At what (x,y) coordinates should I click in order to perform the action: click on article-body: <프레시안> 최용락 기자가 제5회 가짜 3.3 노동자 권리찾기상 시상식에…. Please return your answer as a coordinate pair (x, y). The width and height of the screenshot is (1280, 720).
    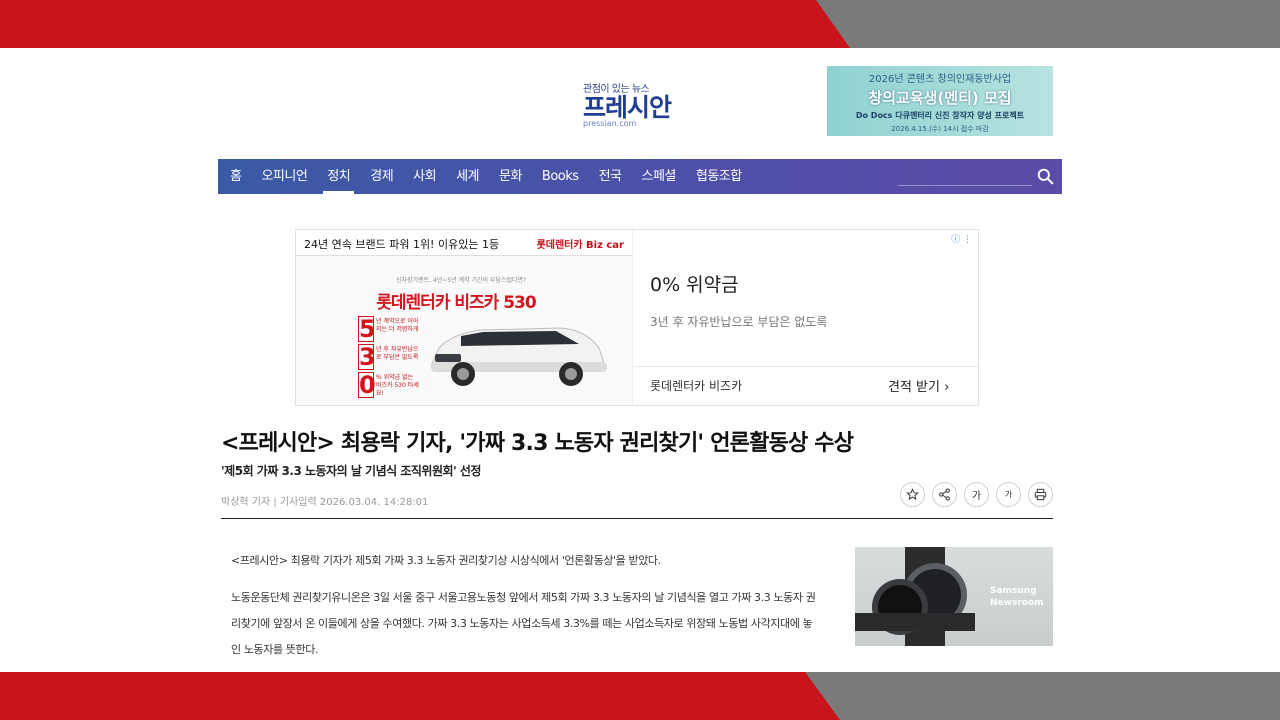
    Looking at the image, I should click on (526, 611).